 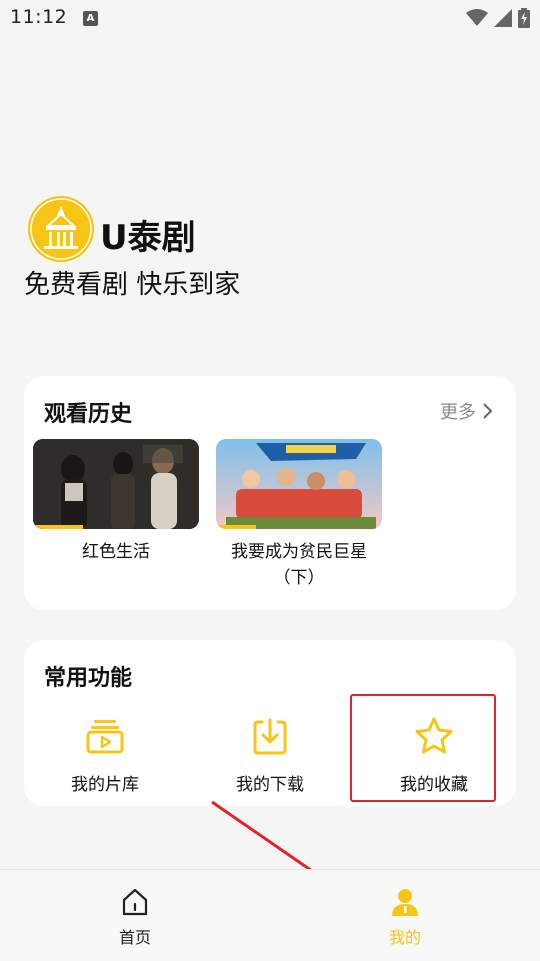 I want to click on tab-mine-label: 我的, so click(x=404, y=937).